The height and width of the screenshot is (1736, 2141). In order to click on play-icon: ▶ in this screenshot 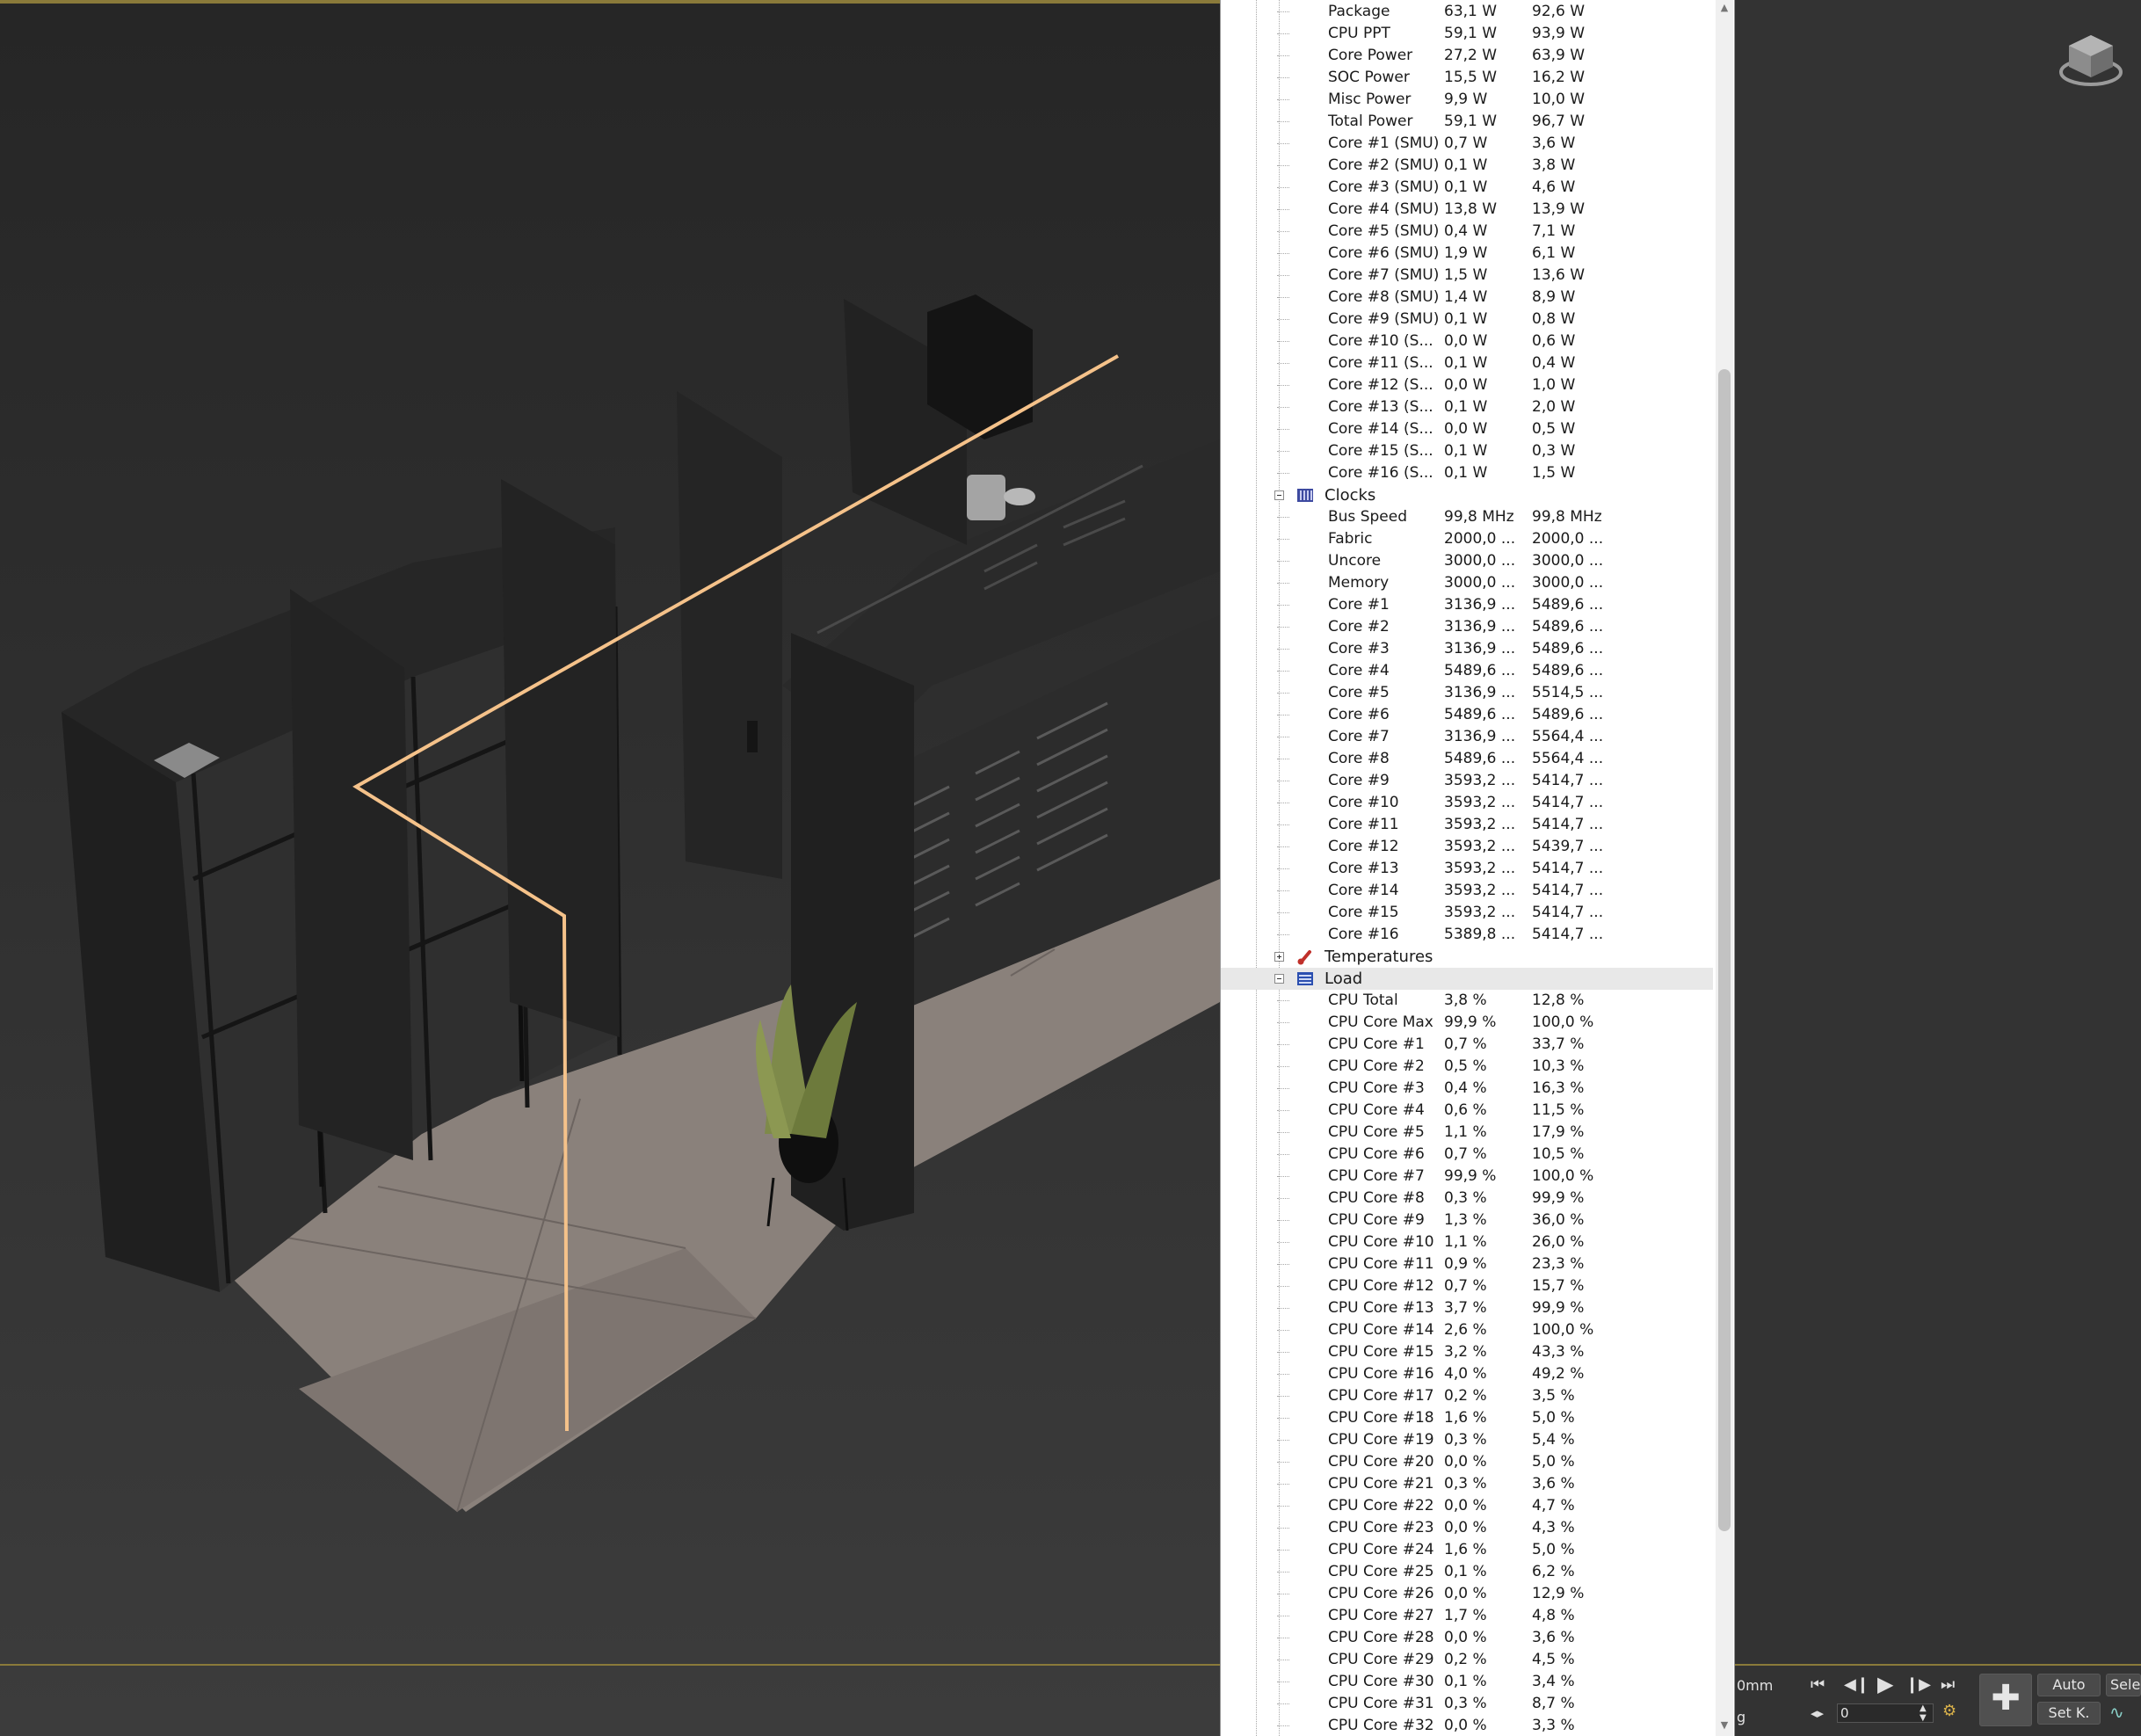, I will do `click(1885, 1684)`.